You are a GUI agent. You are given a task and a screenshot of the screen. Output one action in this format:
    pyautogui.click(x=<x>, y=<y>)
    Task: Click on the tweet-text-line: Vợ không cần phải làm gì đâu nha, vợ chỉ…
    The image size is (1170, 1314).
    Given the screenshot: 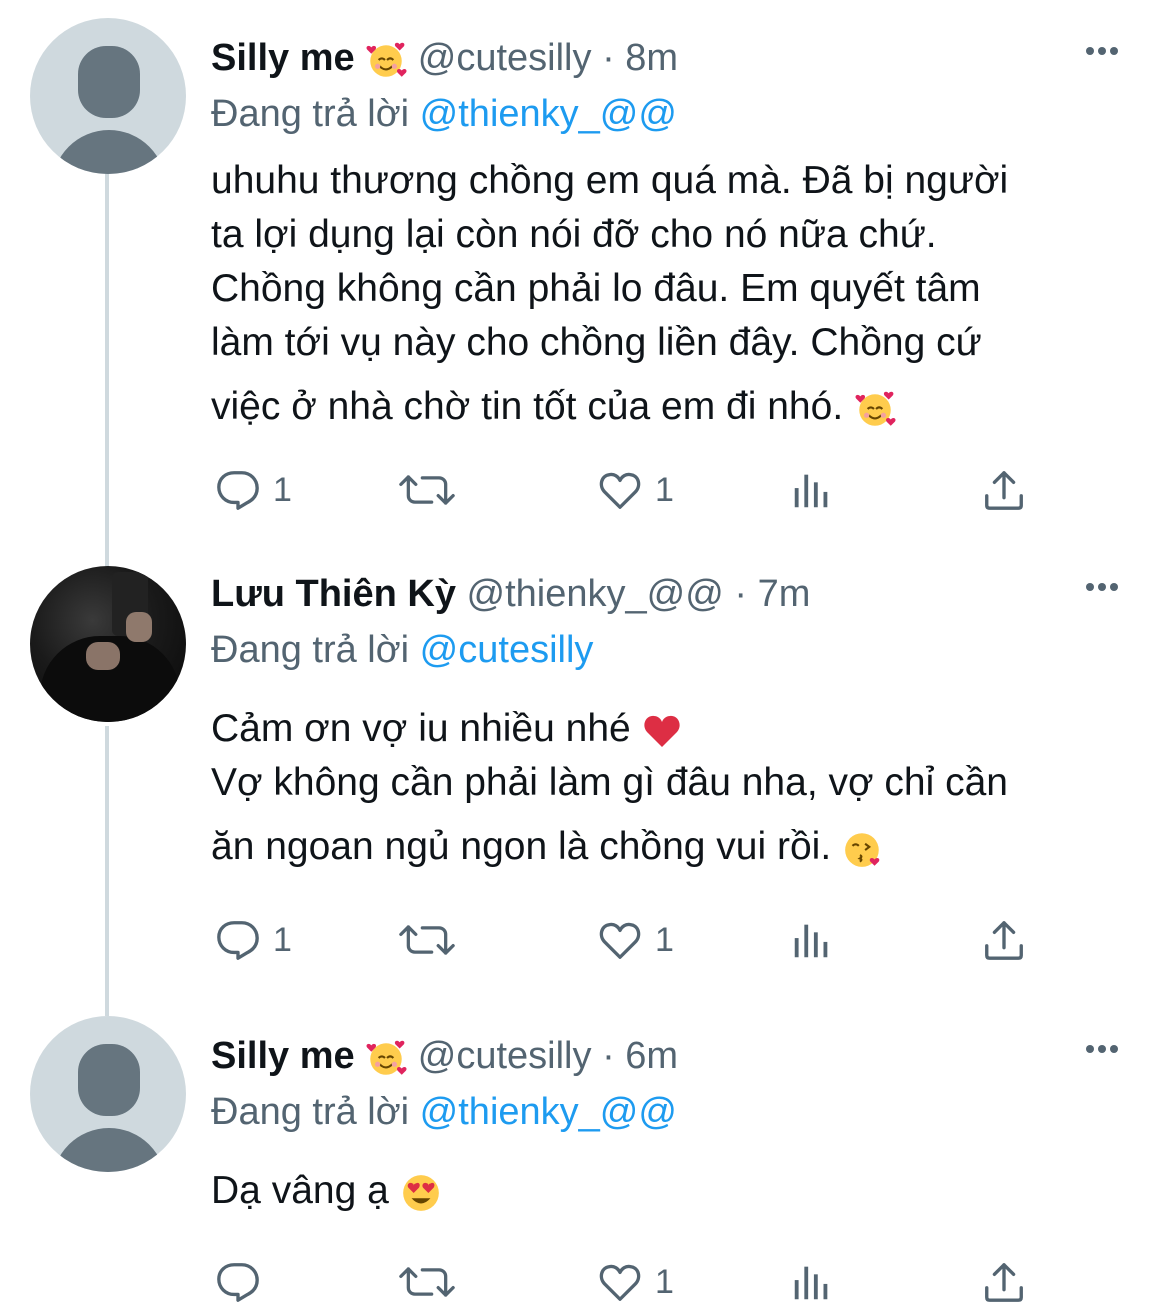 What is the action you would take?
    pyautogui.click(x=609, y=782)
    